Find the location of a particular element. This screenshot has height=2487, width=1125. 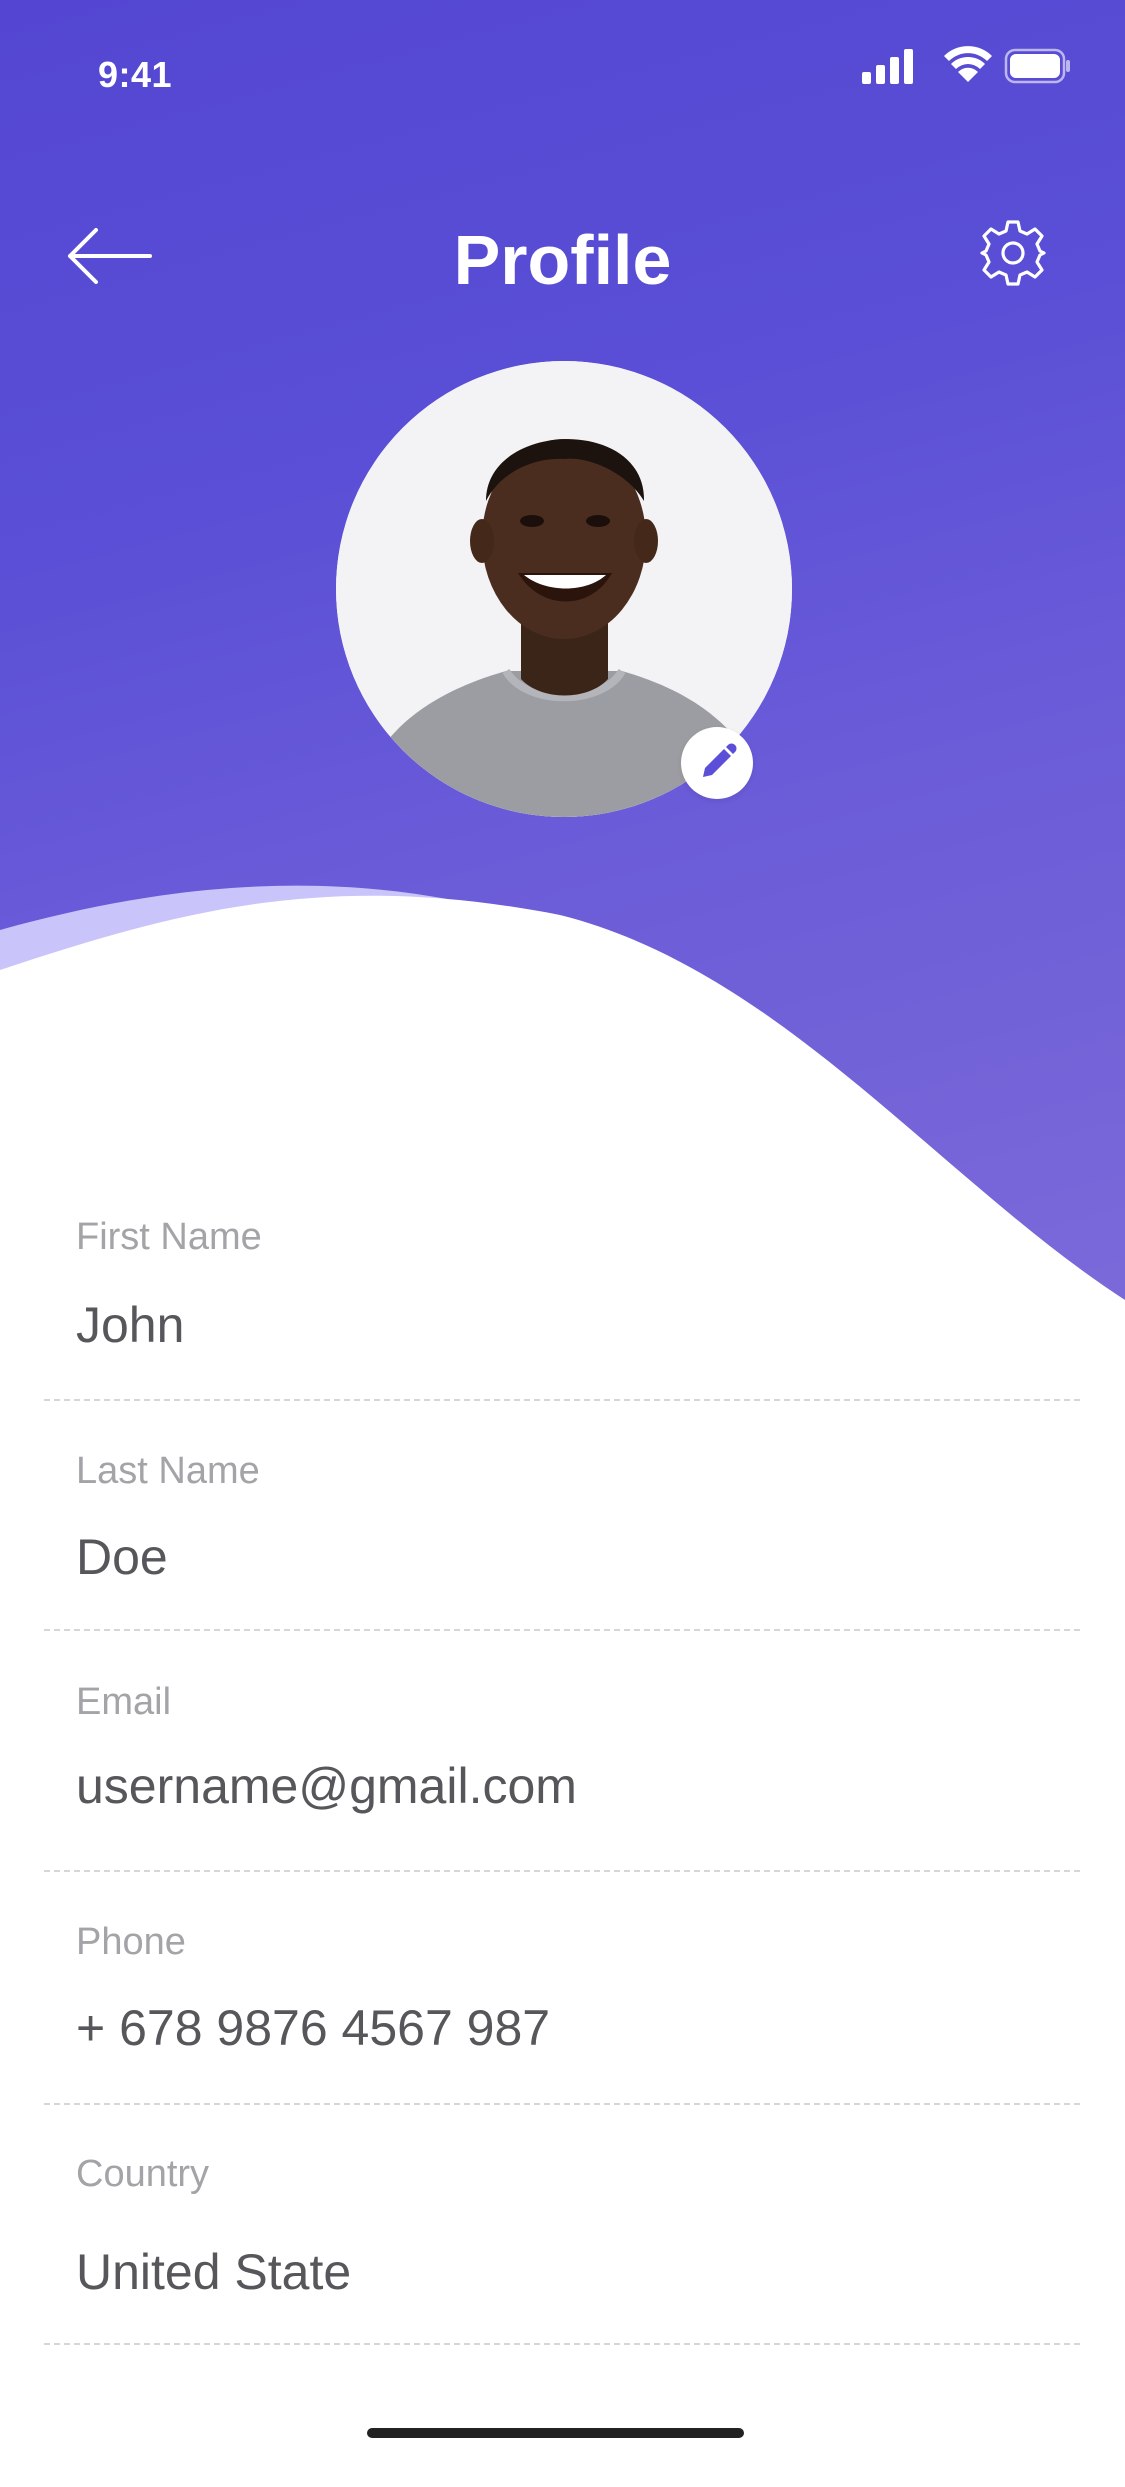

wifi-icon is located at coordinates (968, 64).